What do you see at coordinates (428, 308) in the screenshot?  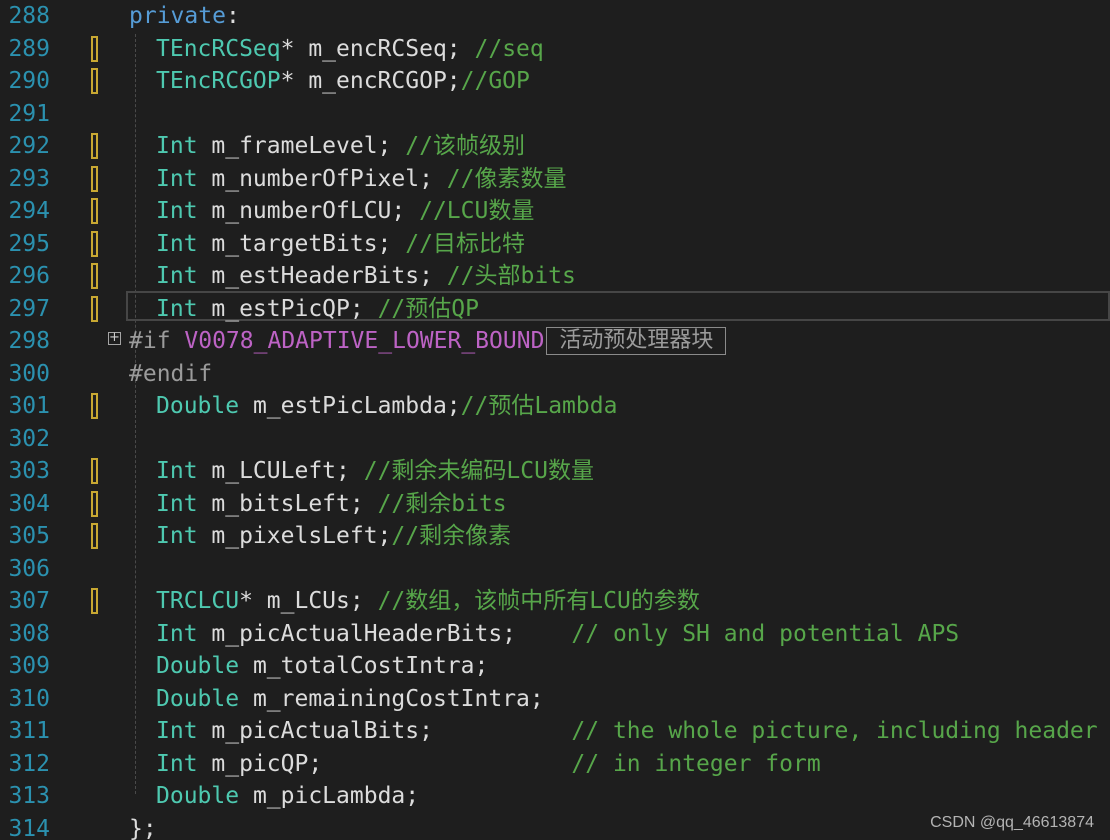 I see `code-token: //预估QP` at bounding box center [428, 308].